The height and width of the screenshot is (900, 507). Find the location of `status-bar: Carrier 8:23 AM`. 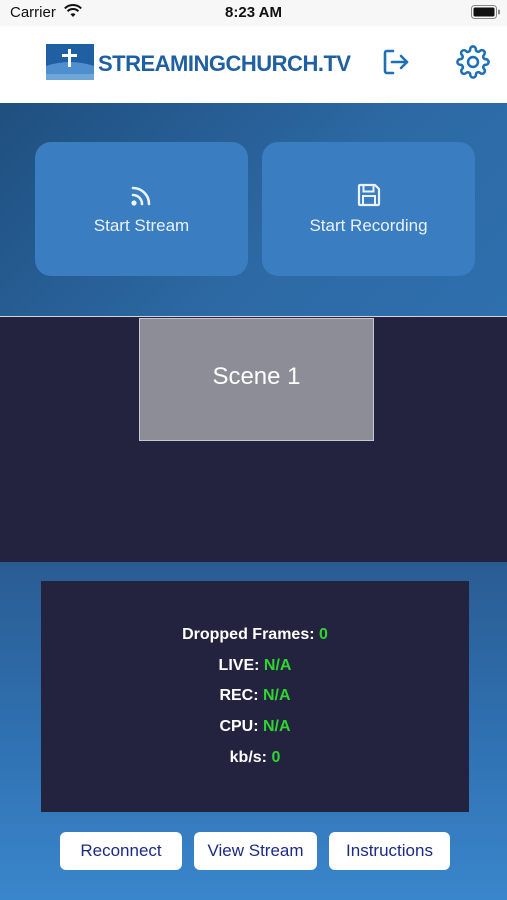

status-bar: Carrier 8:23 AM is located at coordinates (253, 13).